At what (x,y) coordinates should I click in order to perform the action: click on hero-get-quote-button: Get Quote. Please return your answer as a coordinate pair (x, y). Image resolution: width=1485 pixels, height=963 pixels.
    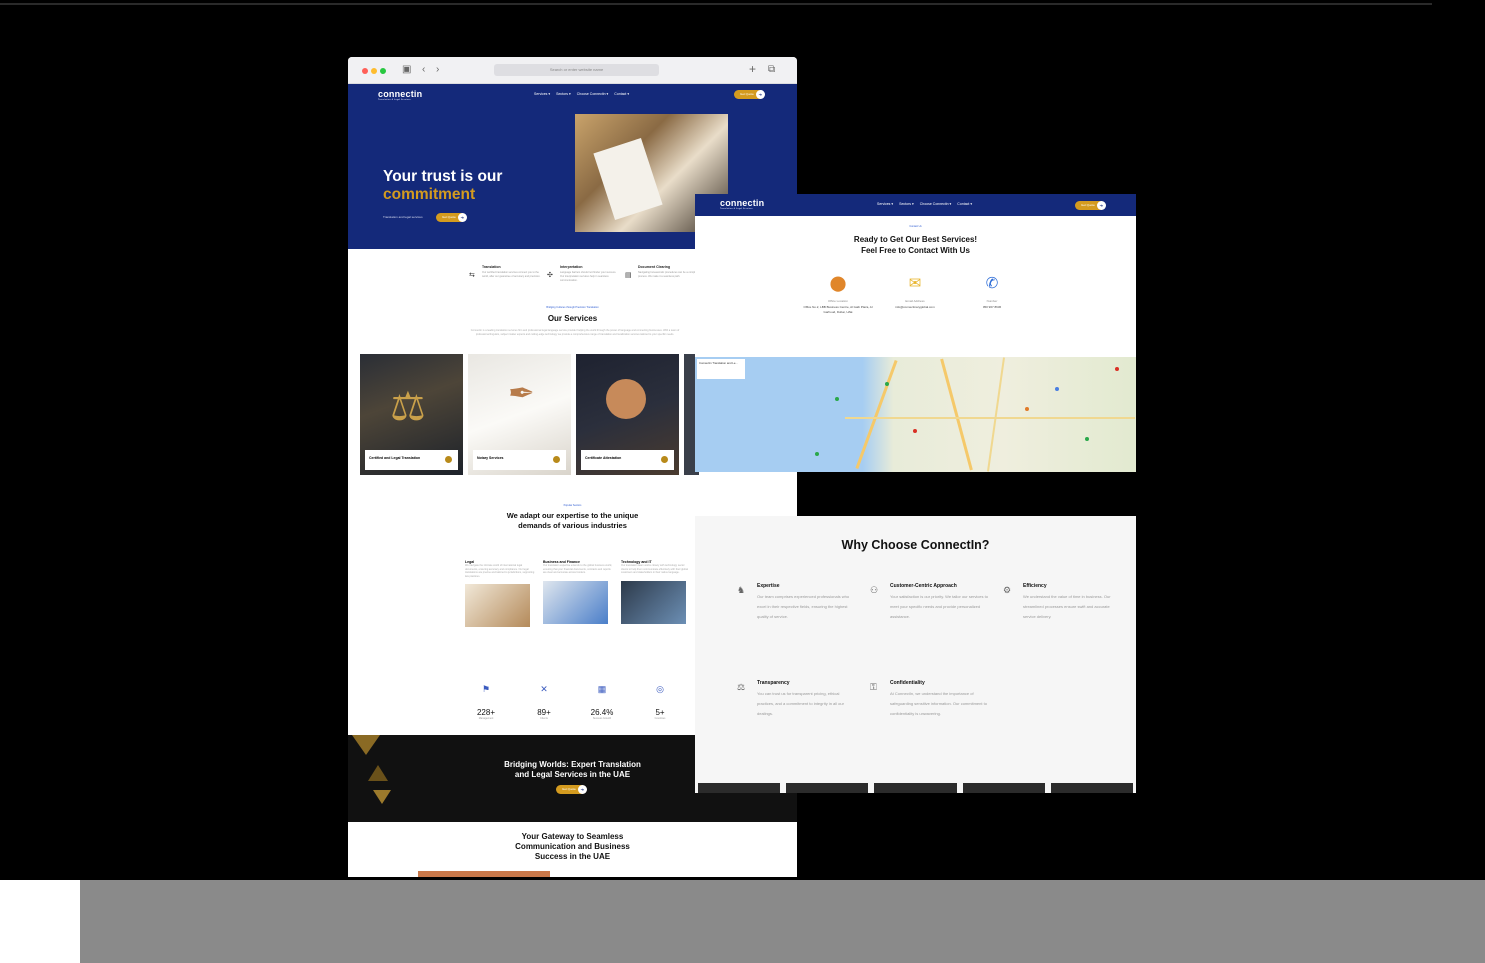
    Looking at the image, I should click on (451, 217).